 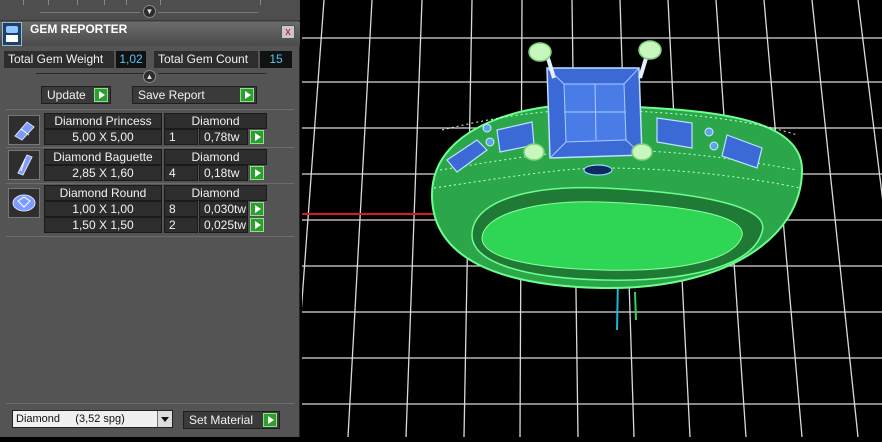 What do you see at coordinates (270, 420) in the screenshot?
I see `set-material-play-icon` at bounding box center [270, 420].